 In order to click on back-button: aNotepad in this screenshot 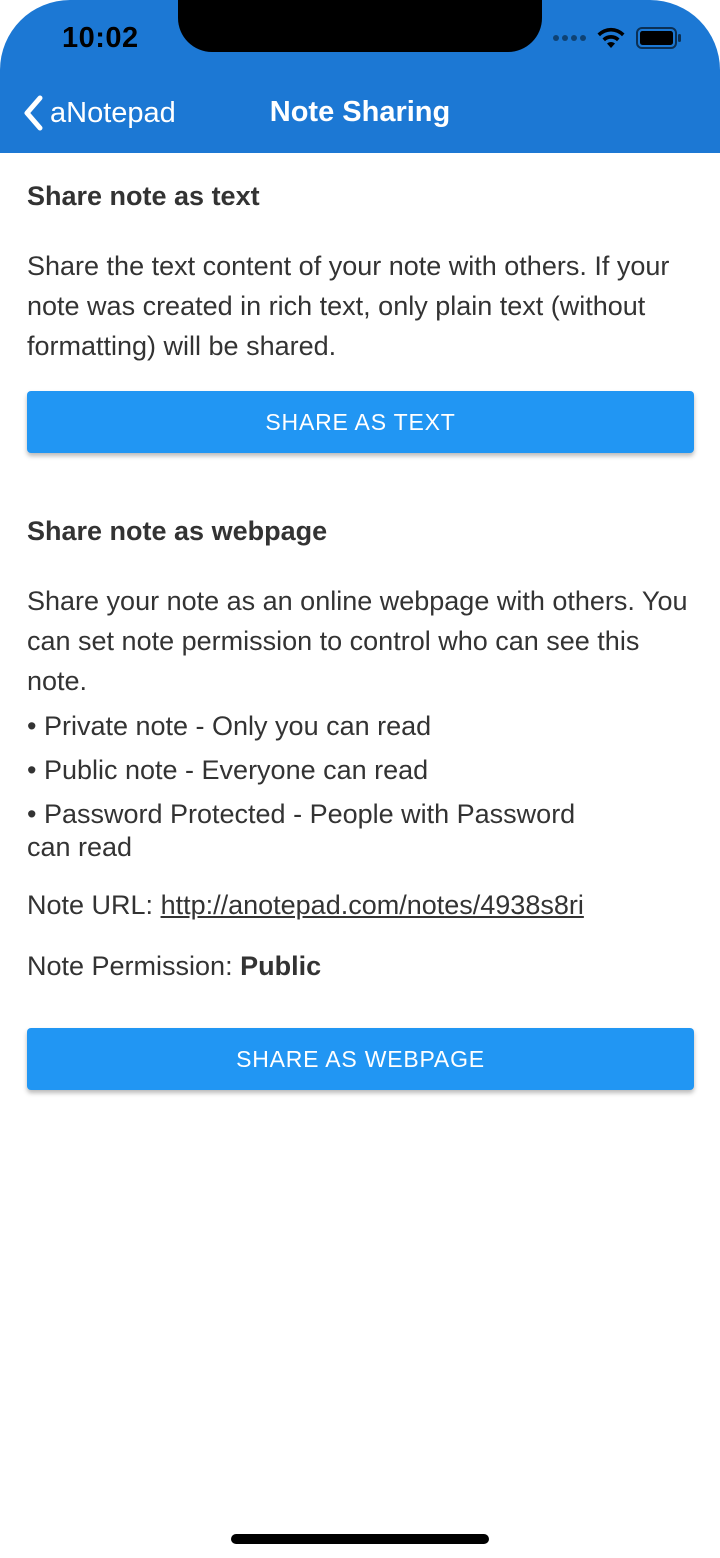, I will do `click(99, 113)`.